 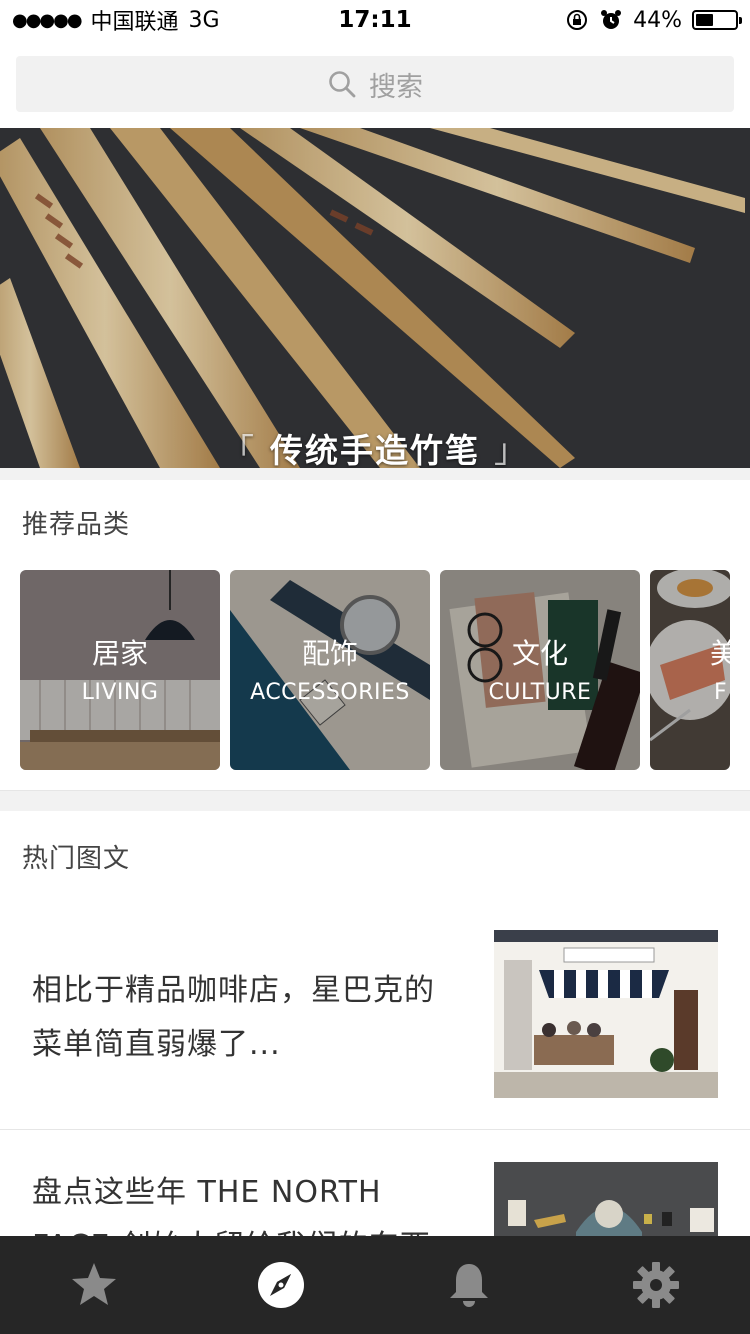 I want to click on bell-icon, so click(x=468, y=1285).